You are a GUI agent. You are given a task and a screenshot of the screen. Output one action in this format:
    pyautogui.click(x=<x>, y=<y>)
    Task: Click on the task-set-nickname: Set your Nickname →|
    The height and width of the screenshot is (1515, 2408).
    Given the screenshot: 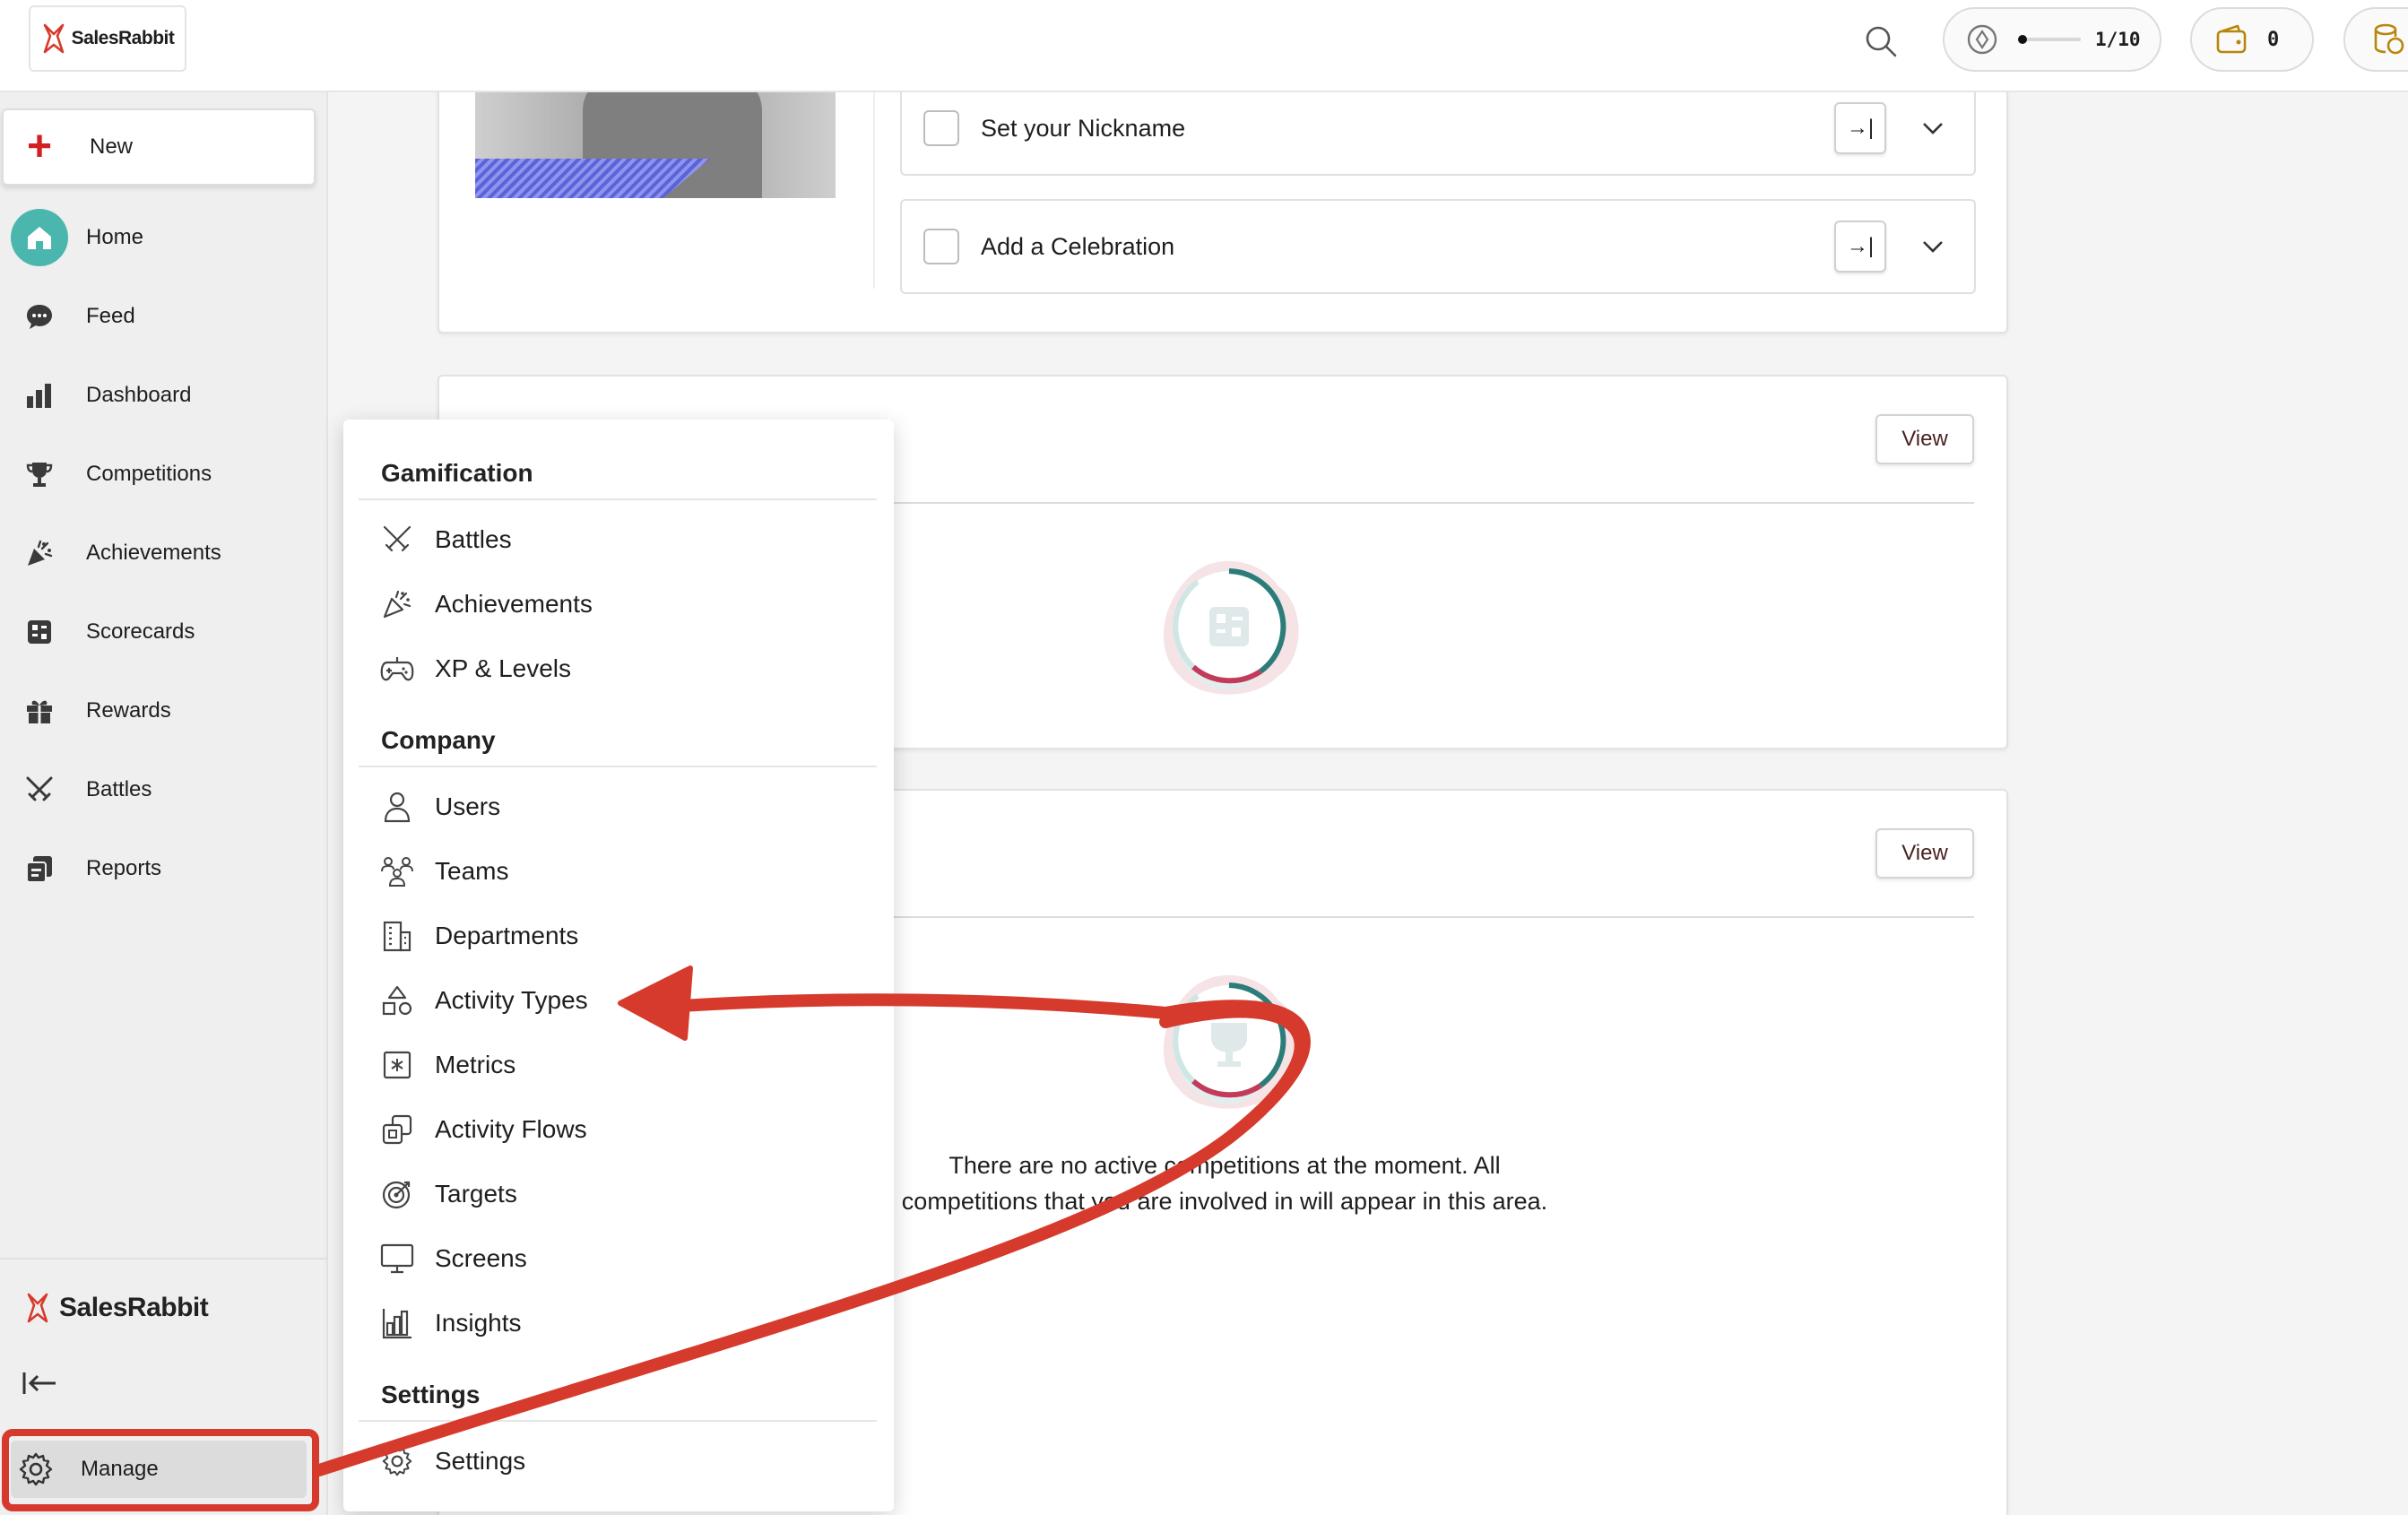 What is the action you would take?
    pyautogui.click(x=1438, y=128)
    